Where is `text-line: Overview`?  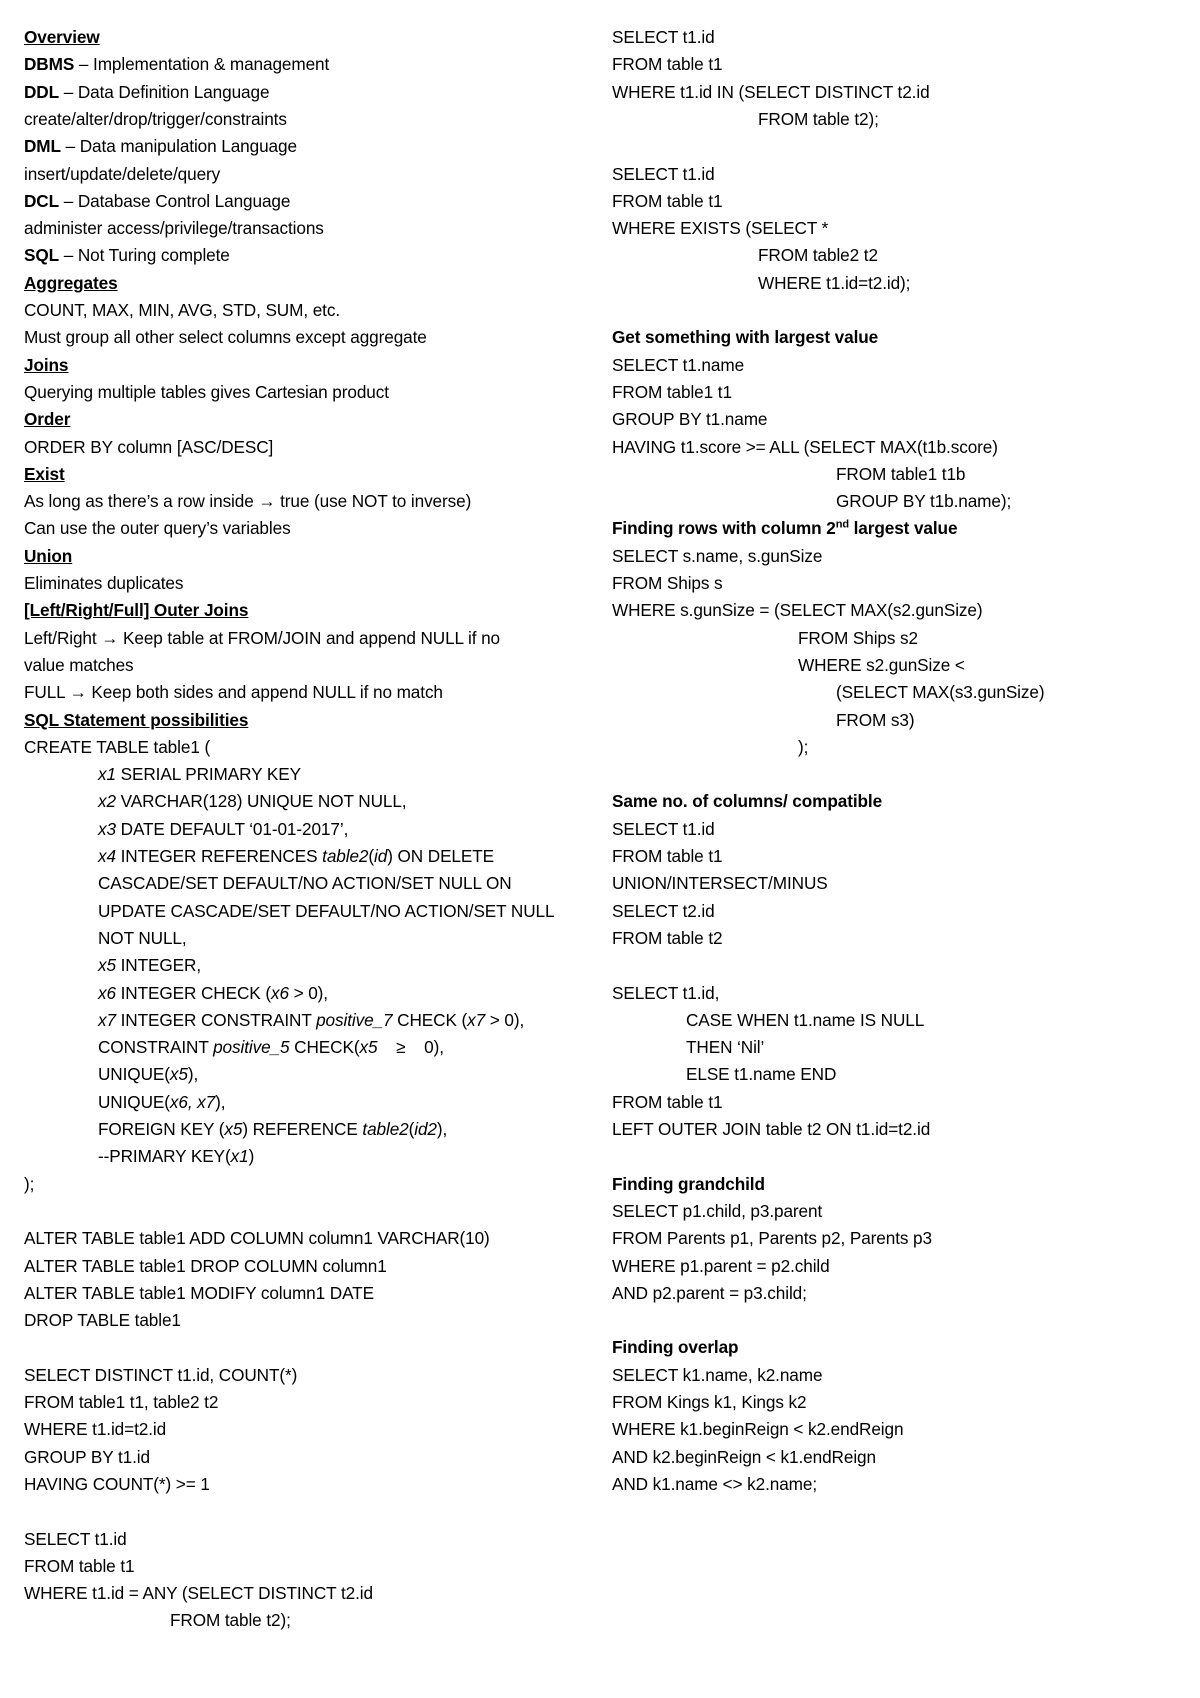
text-line: Overview is located at coordinates (62, 37).